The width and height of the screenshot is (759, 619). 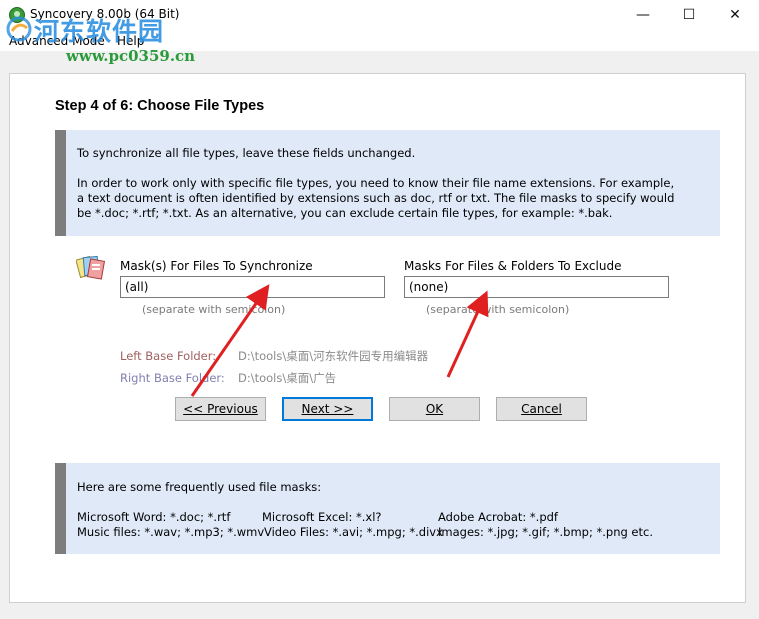 What do you see at coordinates (339, 340) in the screenshot?
I see `annotation-arrows` at bounding box center [339, 340].